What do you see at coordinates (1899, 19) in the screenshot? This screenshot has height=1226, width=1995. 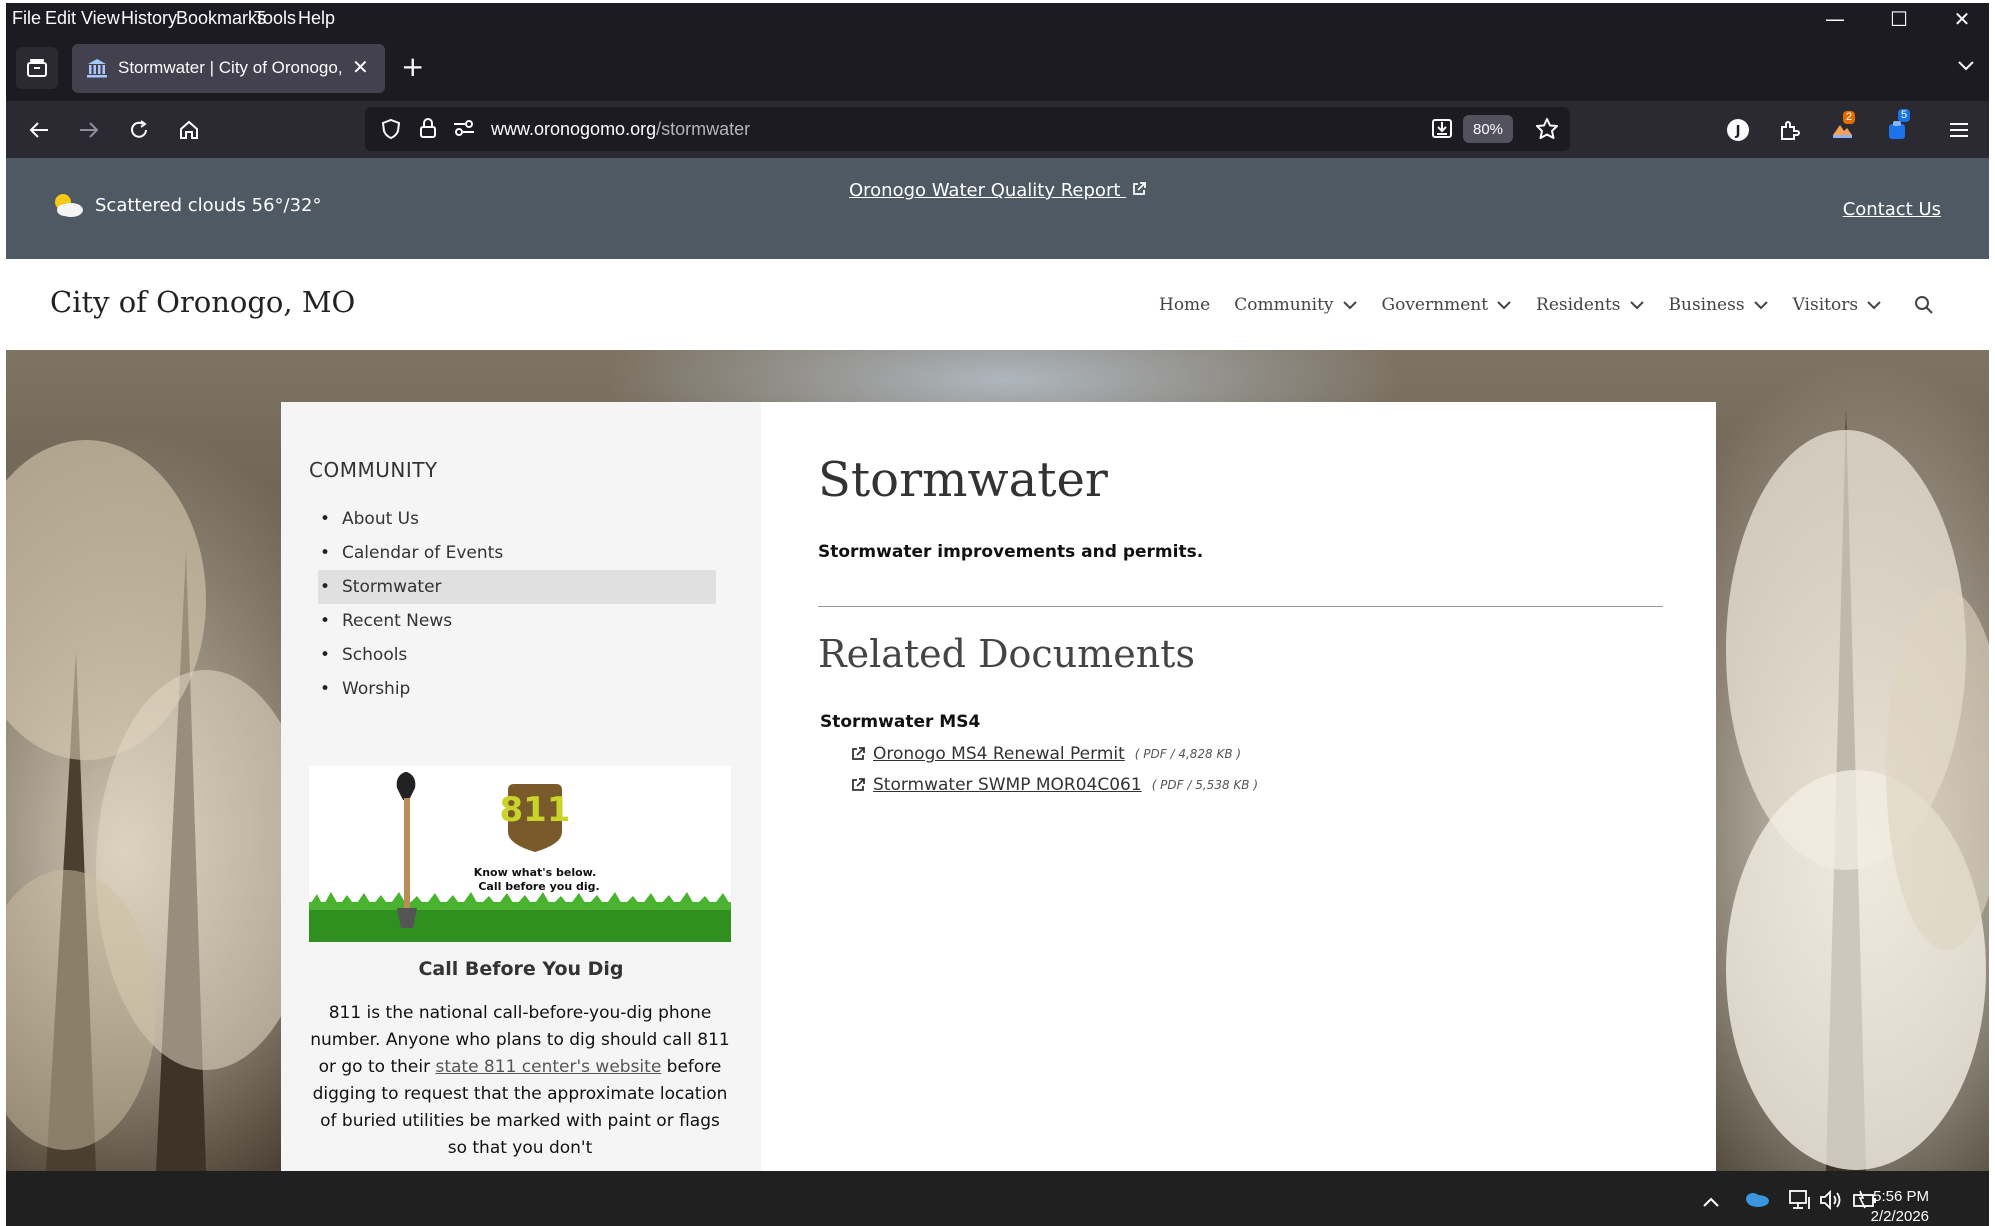 I see `maximize-icon: ☐` at bounding box center [1899, 19].